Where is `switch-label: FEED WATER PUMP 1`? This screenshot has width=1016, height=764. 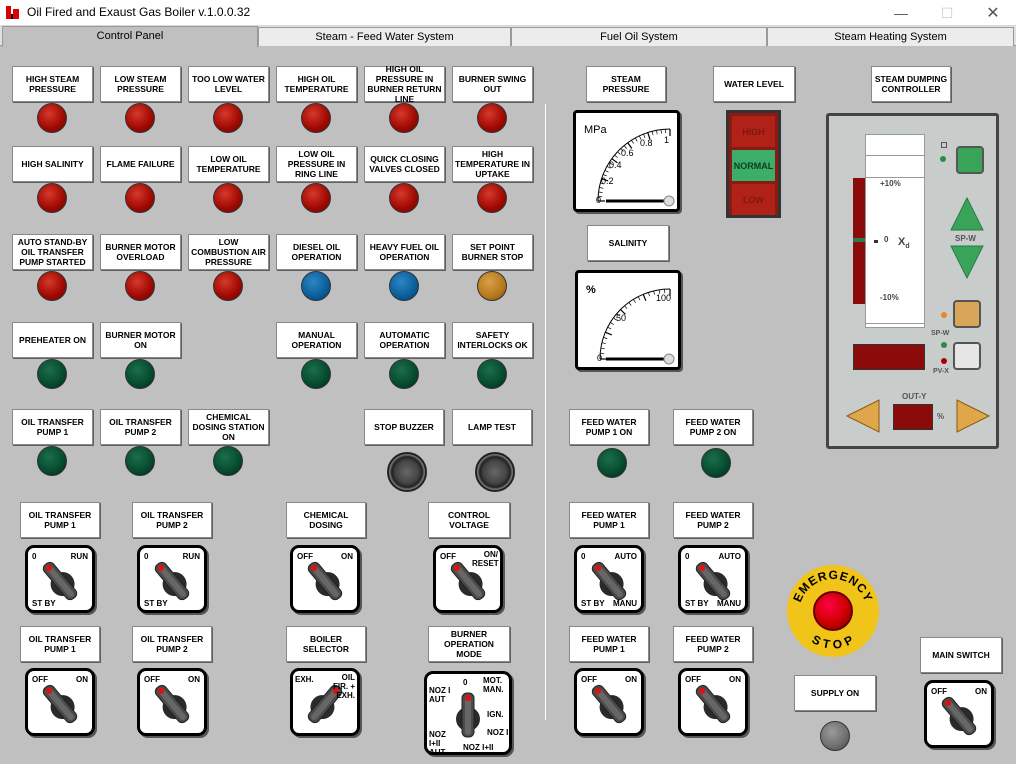 switch-label: FEED WATER PUMP 1 is located at coordinates (609, 644).